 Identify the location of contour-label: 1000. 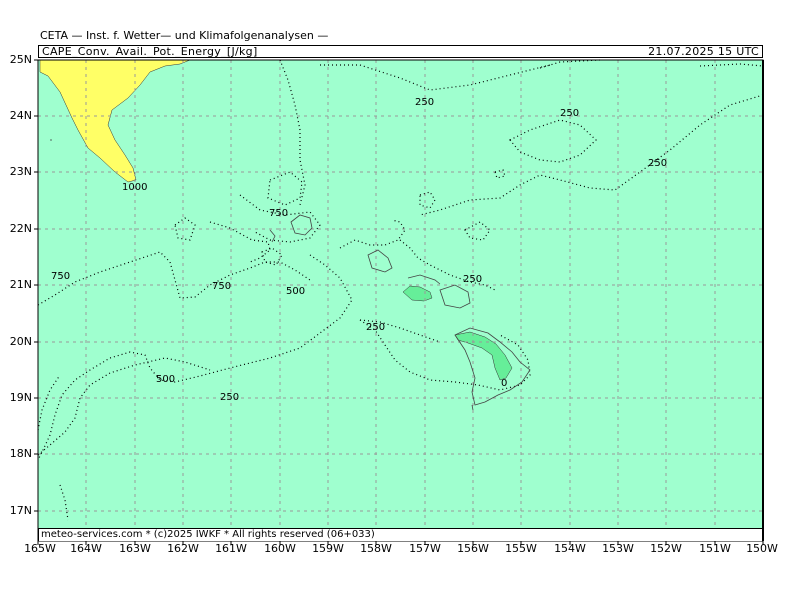
(134, 187).